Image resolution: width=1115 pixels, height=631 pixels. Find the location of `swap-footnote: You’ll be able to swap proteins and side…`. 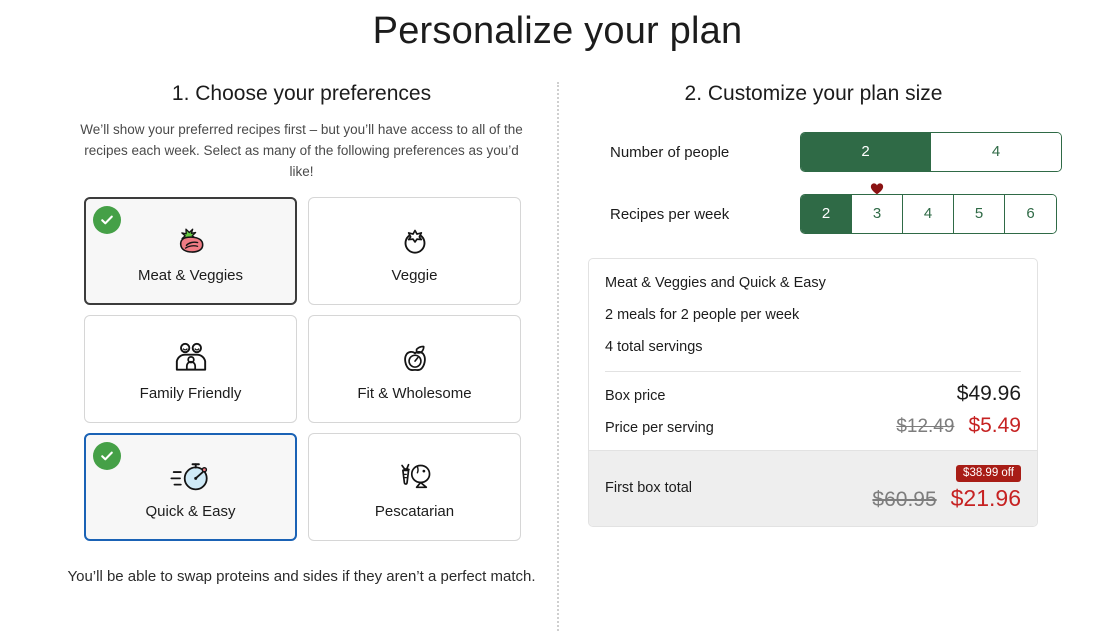

swap-footnote: You’ll be able to swap proteins and side… is located at coordinates (301, 576).